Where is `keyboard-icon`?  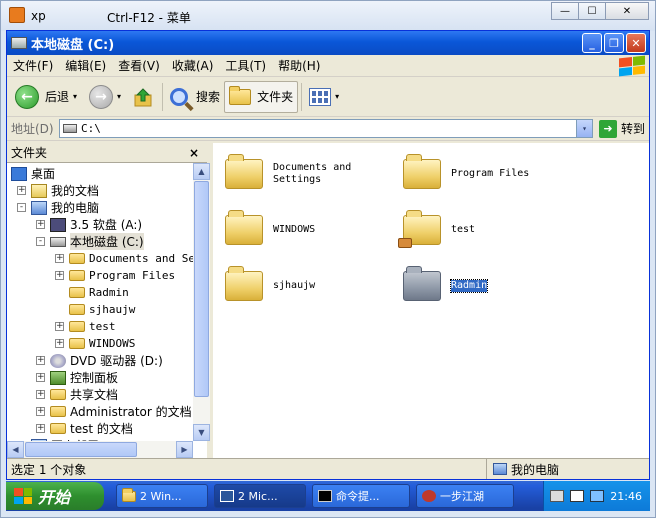
keyboard-icon is located at coordinates (557, 496).